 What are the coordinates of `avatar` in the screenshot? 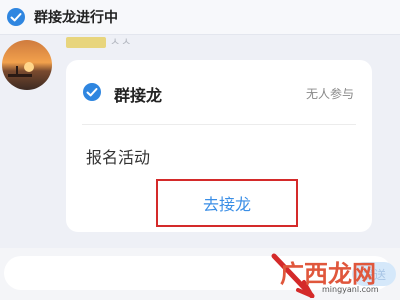 It's located at (27, 65).